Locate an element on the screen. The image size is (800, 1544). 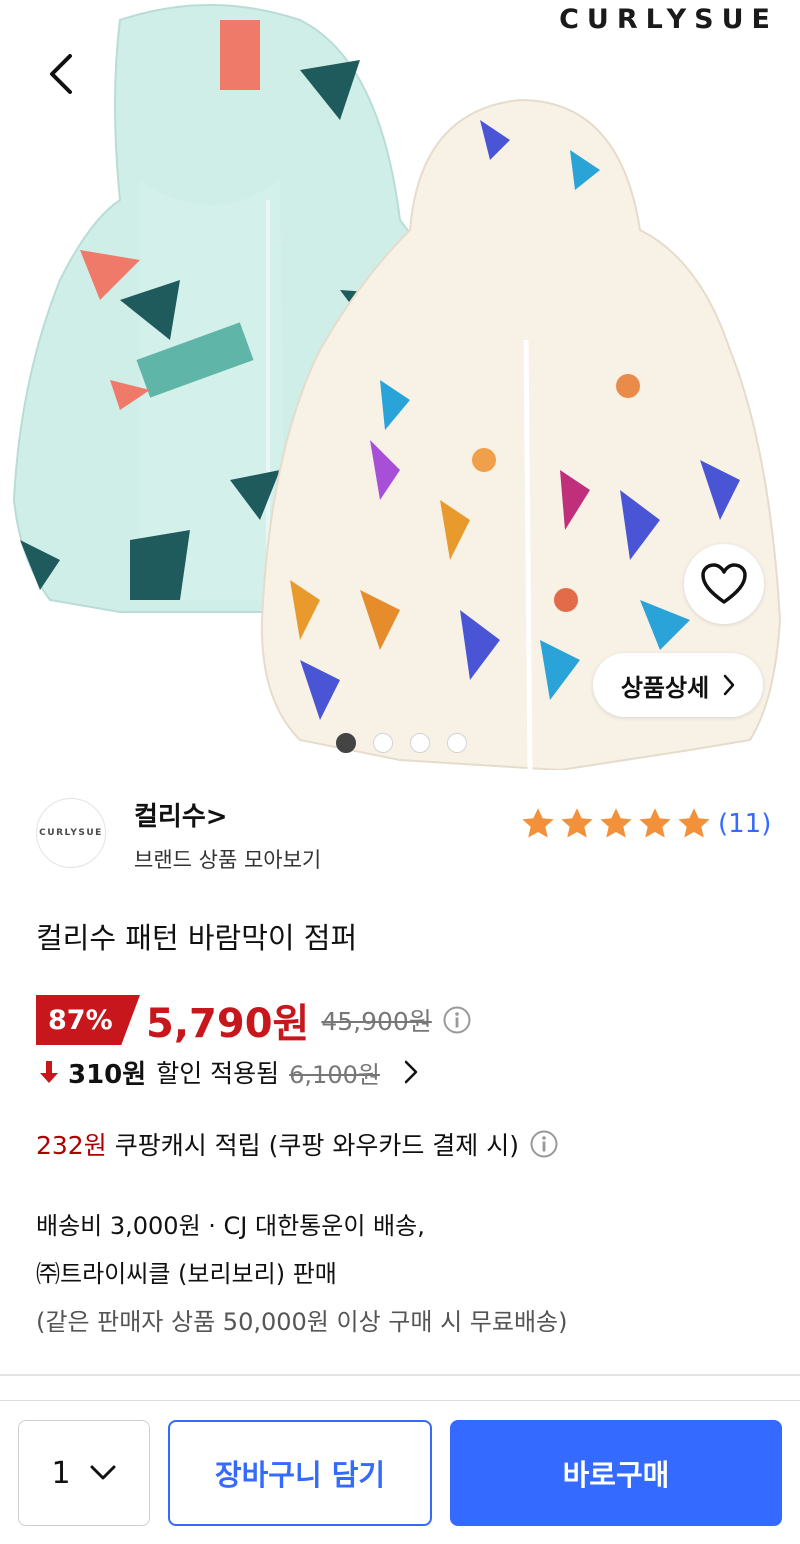
rating-stars is located at coordinates (616, 824).